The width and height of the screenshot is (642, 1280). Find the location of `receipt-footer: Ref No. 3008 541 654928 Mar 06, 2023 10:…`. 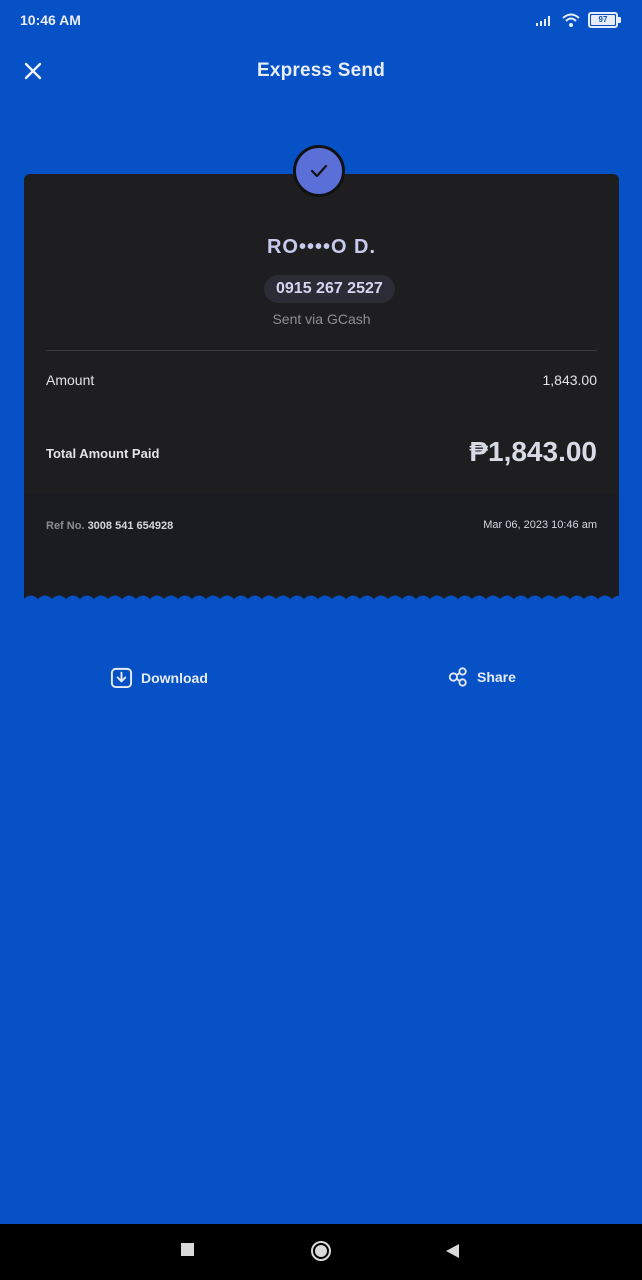

receipt-footer: Ref No. 3008 541 654928 Mar 06, 2023 10:… is located at coordinates (321, 549).